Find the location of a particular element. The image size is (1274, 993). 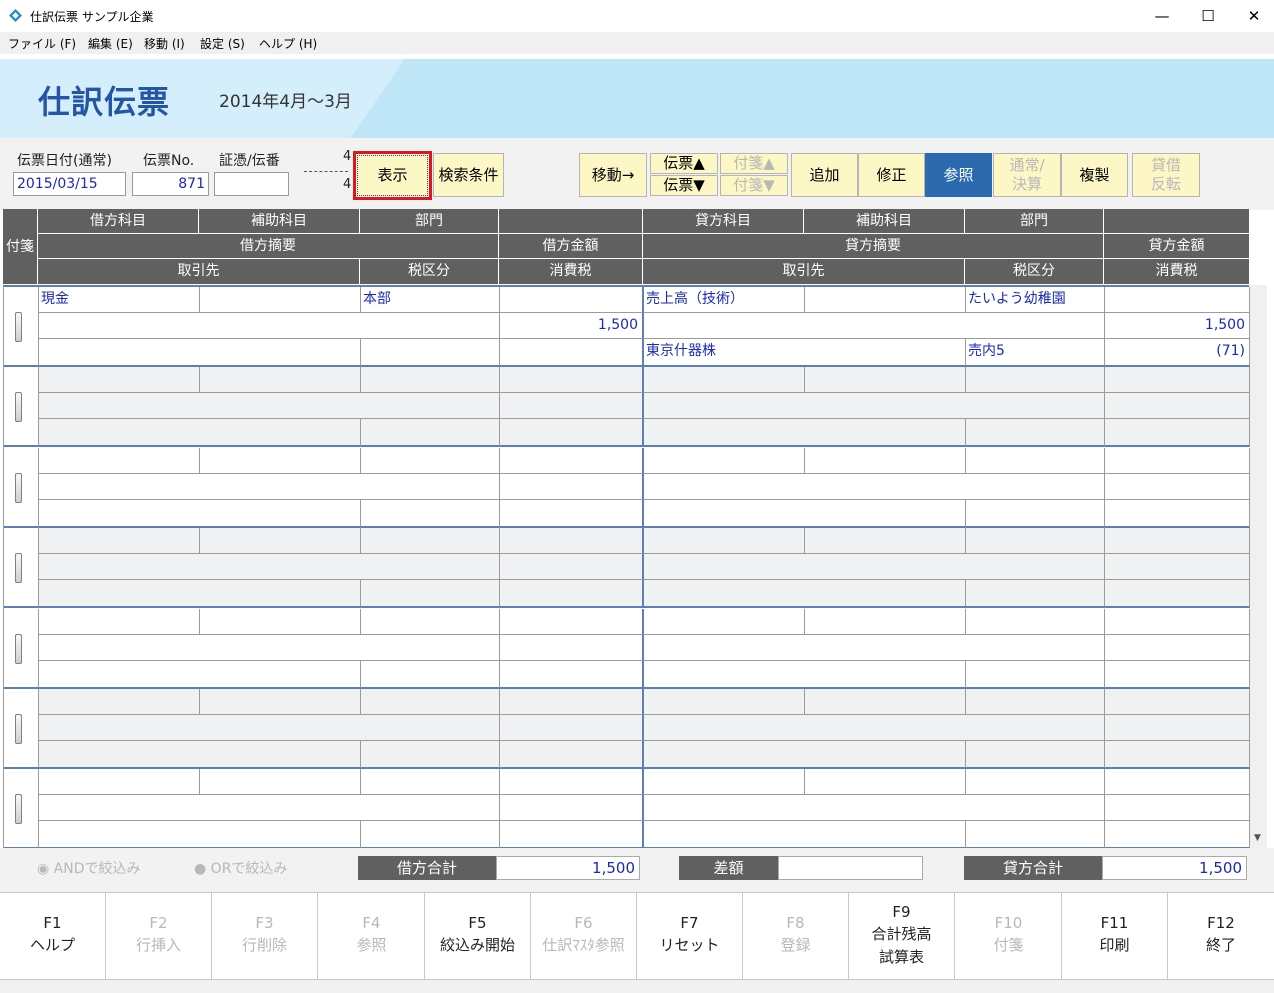

fkey-f3: F3 行削除 is located at coordinates (265, 936).